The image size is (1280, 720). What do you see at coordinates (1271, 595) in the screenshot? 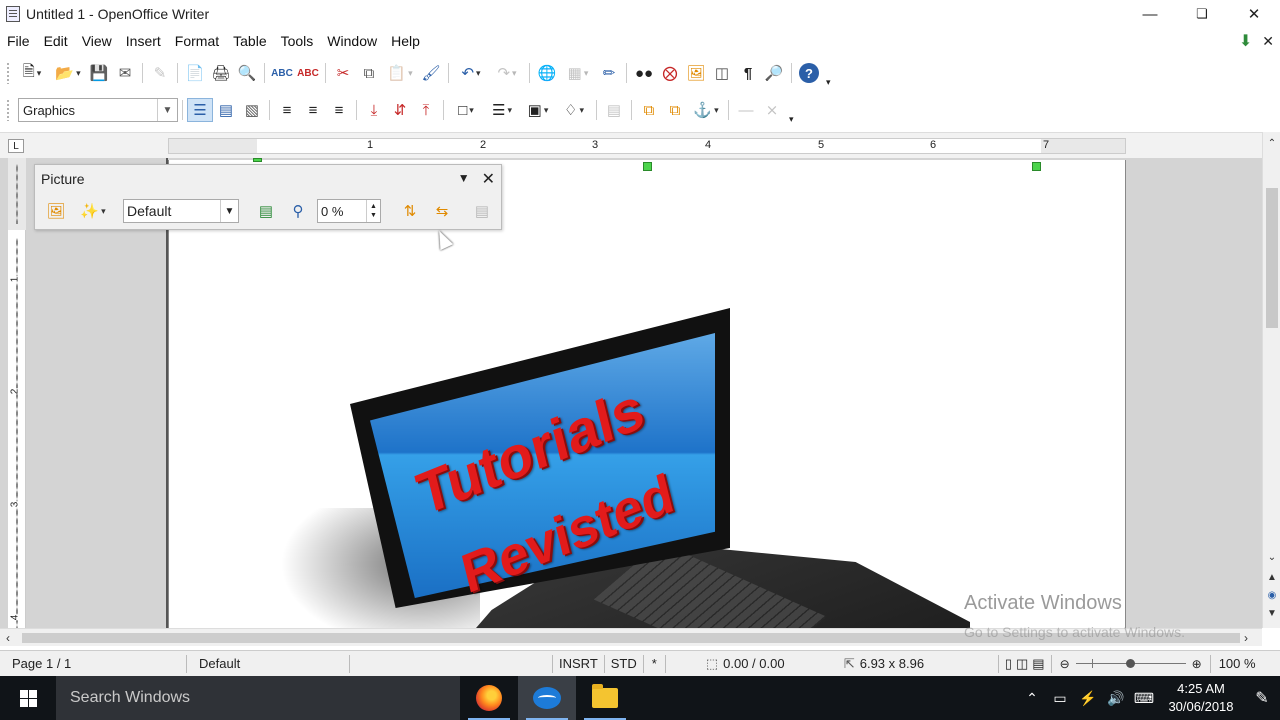
I see `navigation-icon: ◉` at bounding box center [1271, 595].